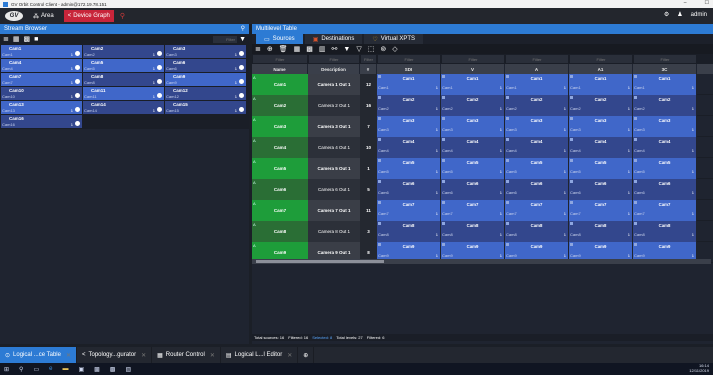 Image resolution: width=713 pixels, height=375 pixels. Describe the element at coordinates (27, 39) in the screenshot. I see `tile-view-icon: ▩` at that location.